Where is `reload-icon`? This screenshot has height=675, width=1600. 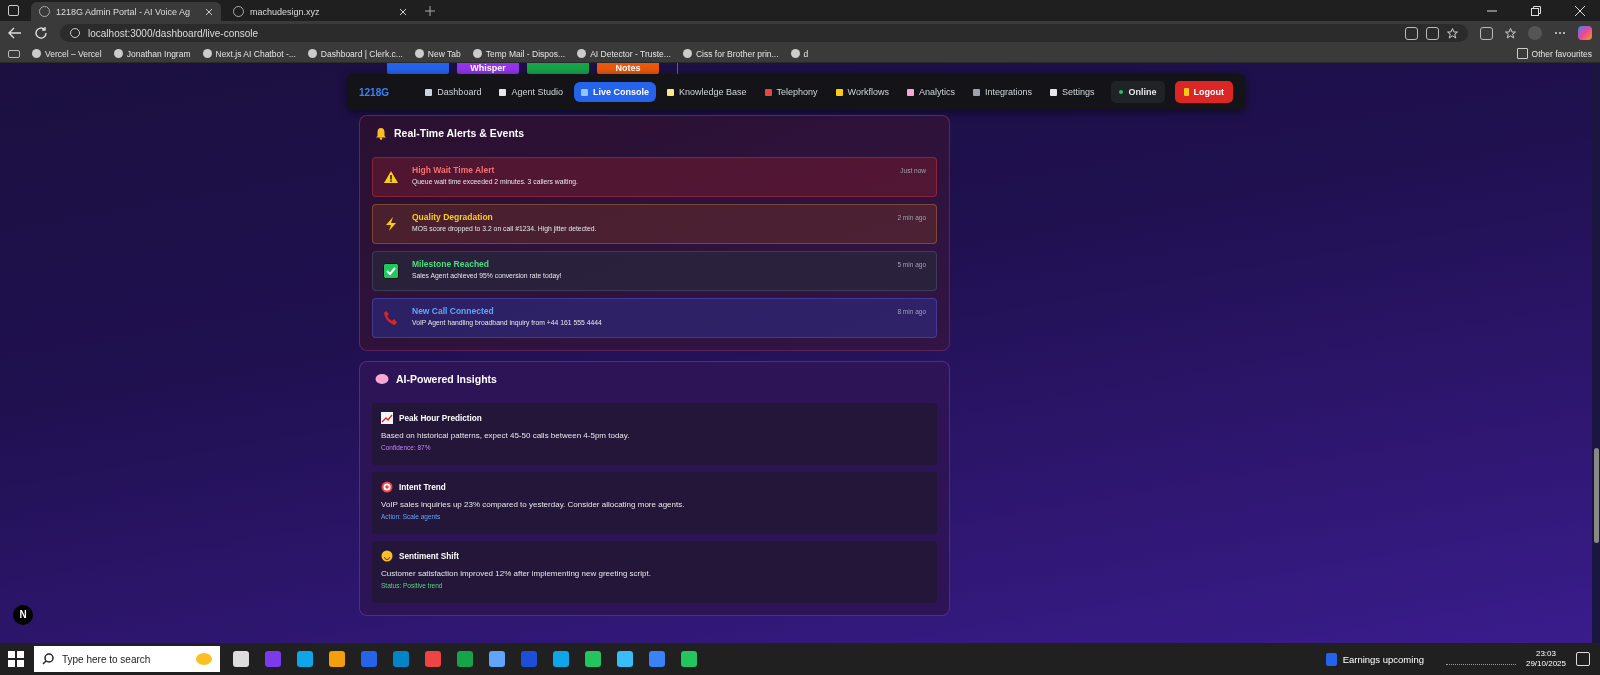
reload-icon is located at coordinates (41, 33).